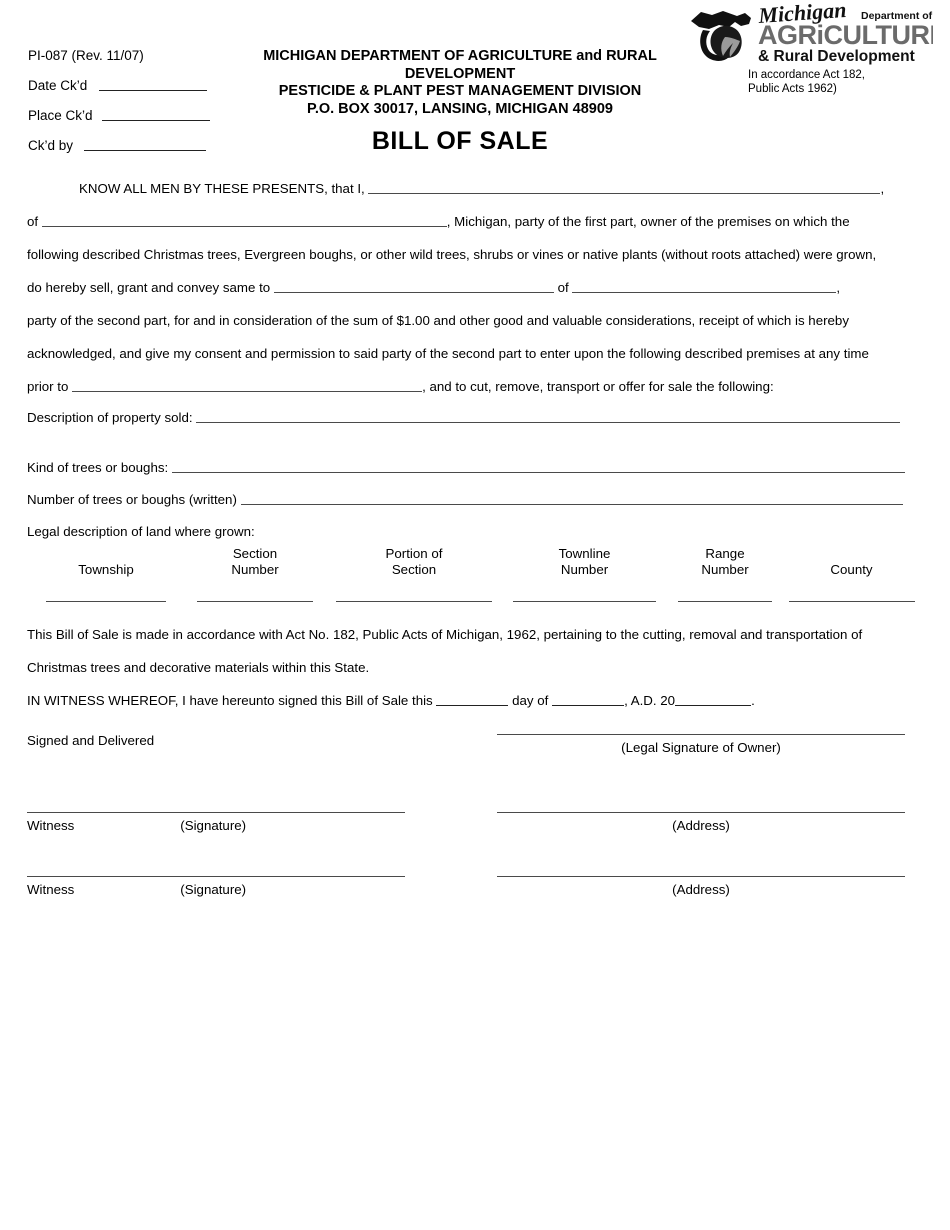 The image size is (950, 1230). What do you see at coordinates (701, 747) in the screenshot?
I see `owner-signature-caption: (Legal Signature of Owner)` at bounding box center [701, 747].